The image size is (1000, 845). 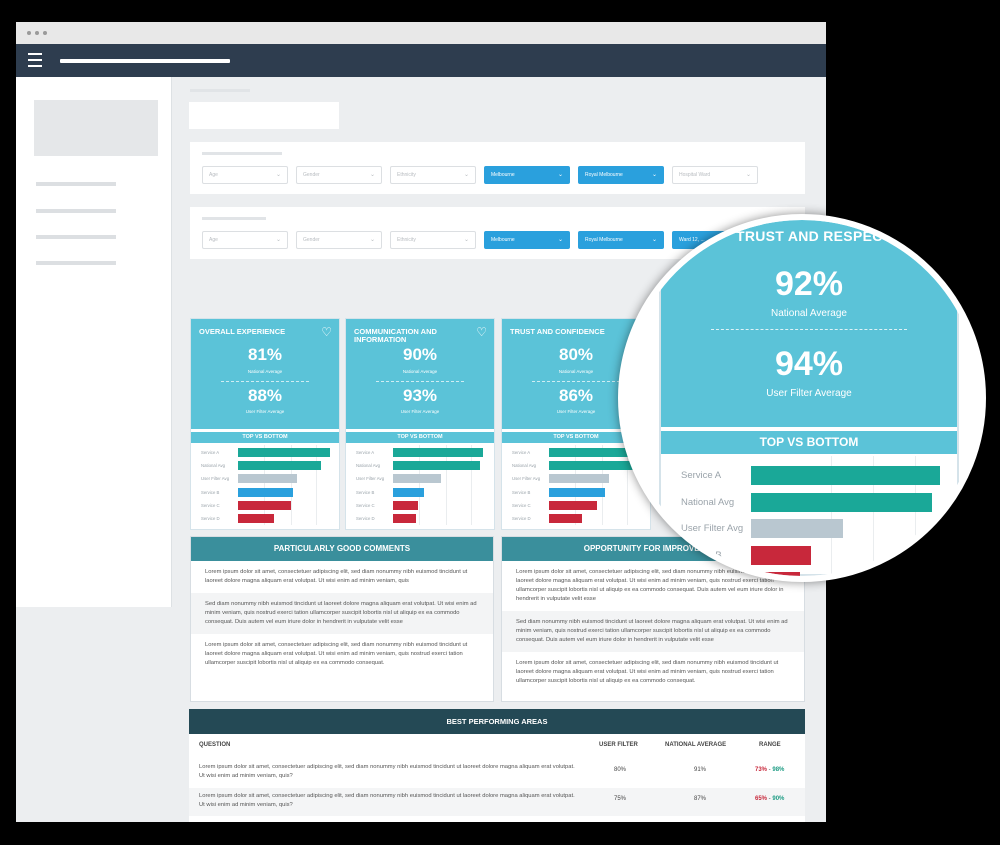 I want to click on best-performing-title: BEST PERFORMING AREAS, so click(x=497, y=721).